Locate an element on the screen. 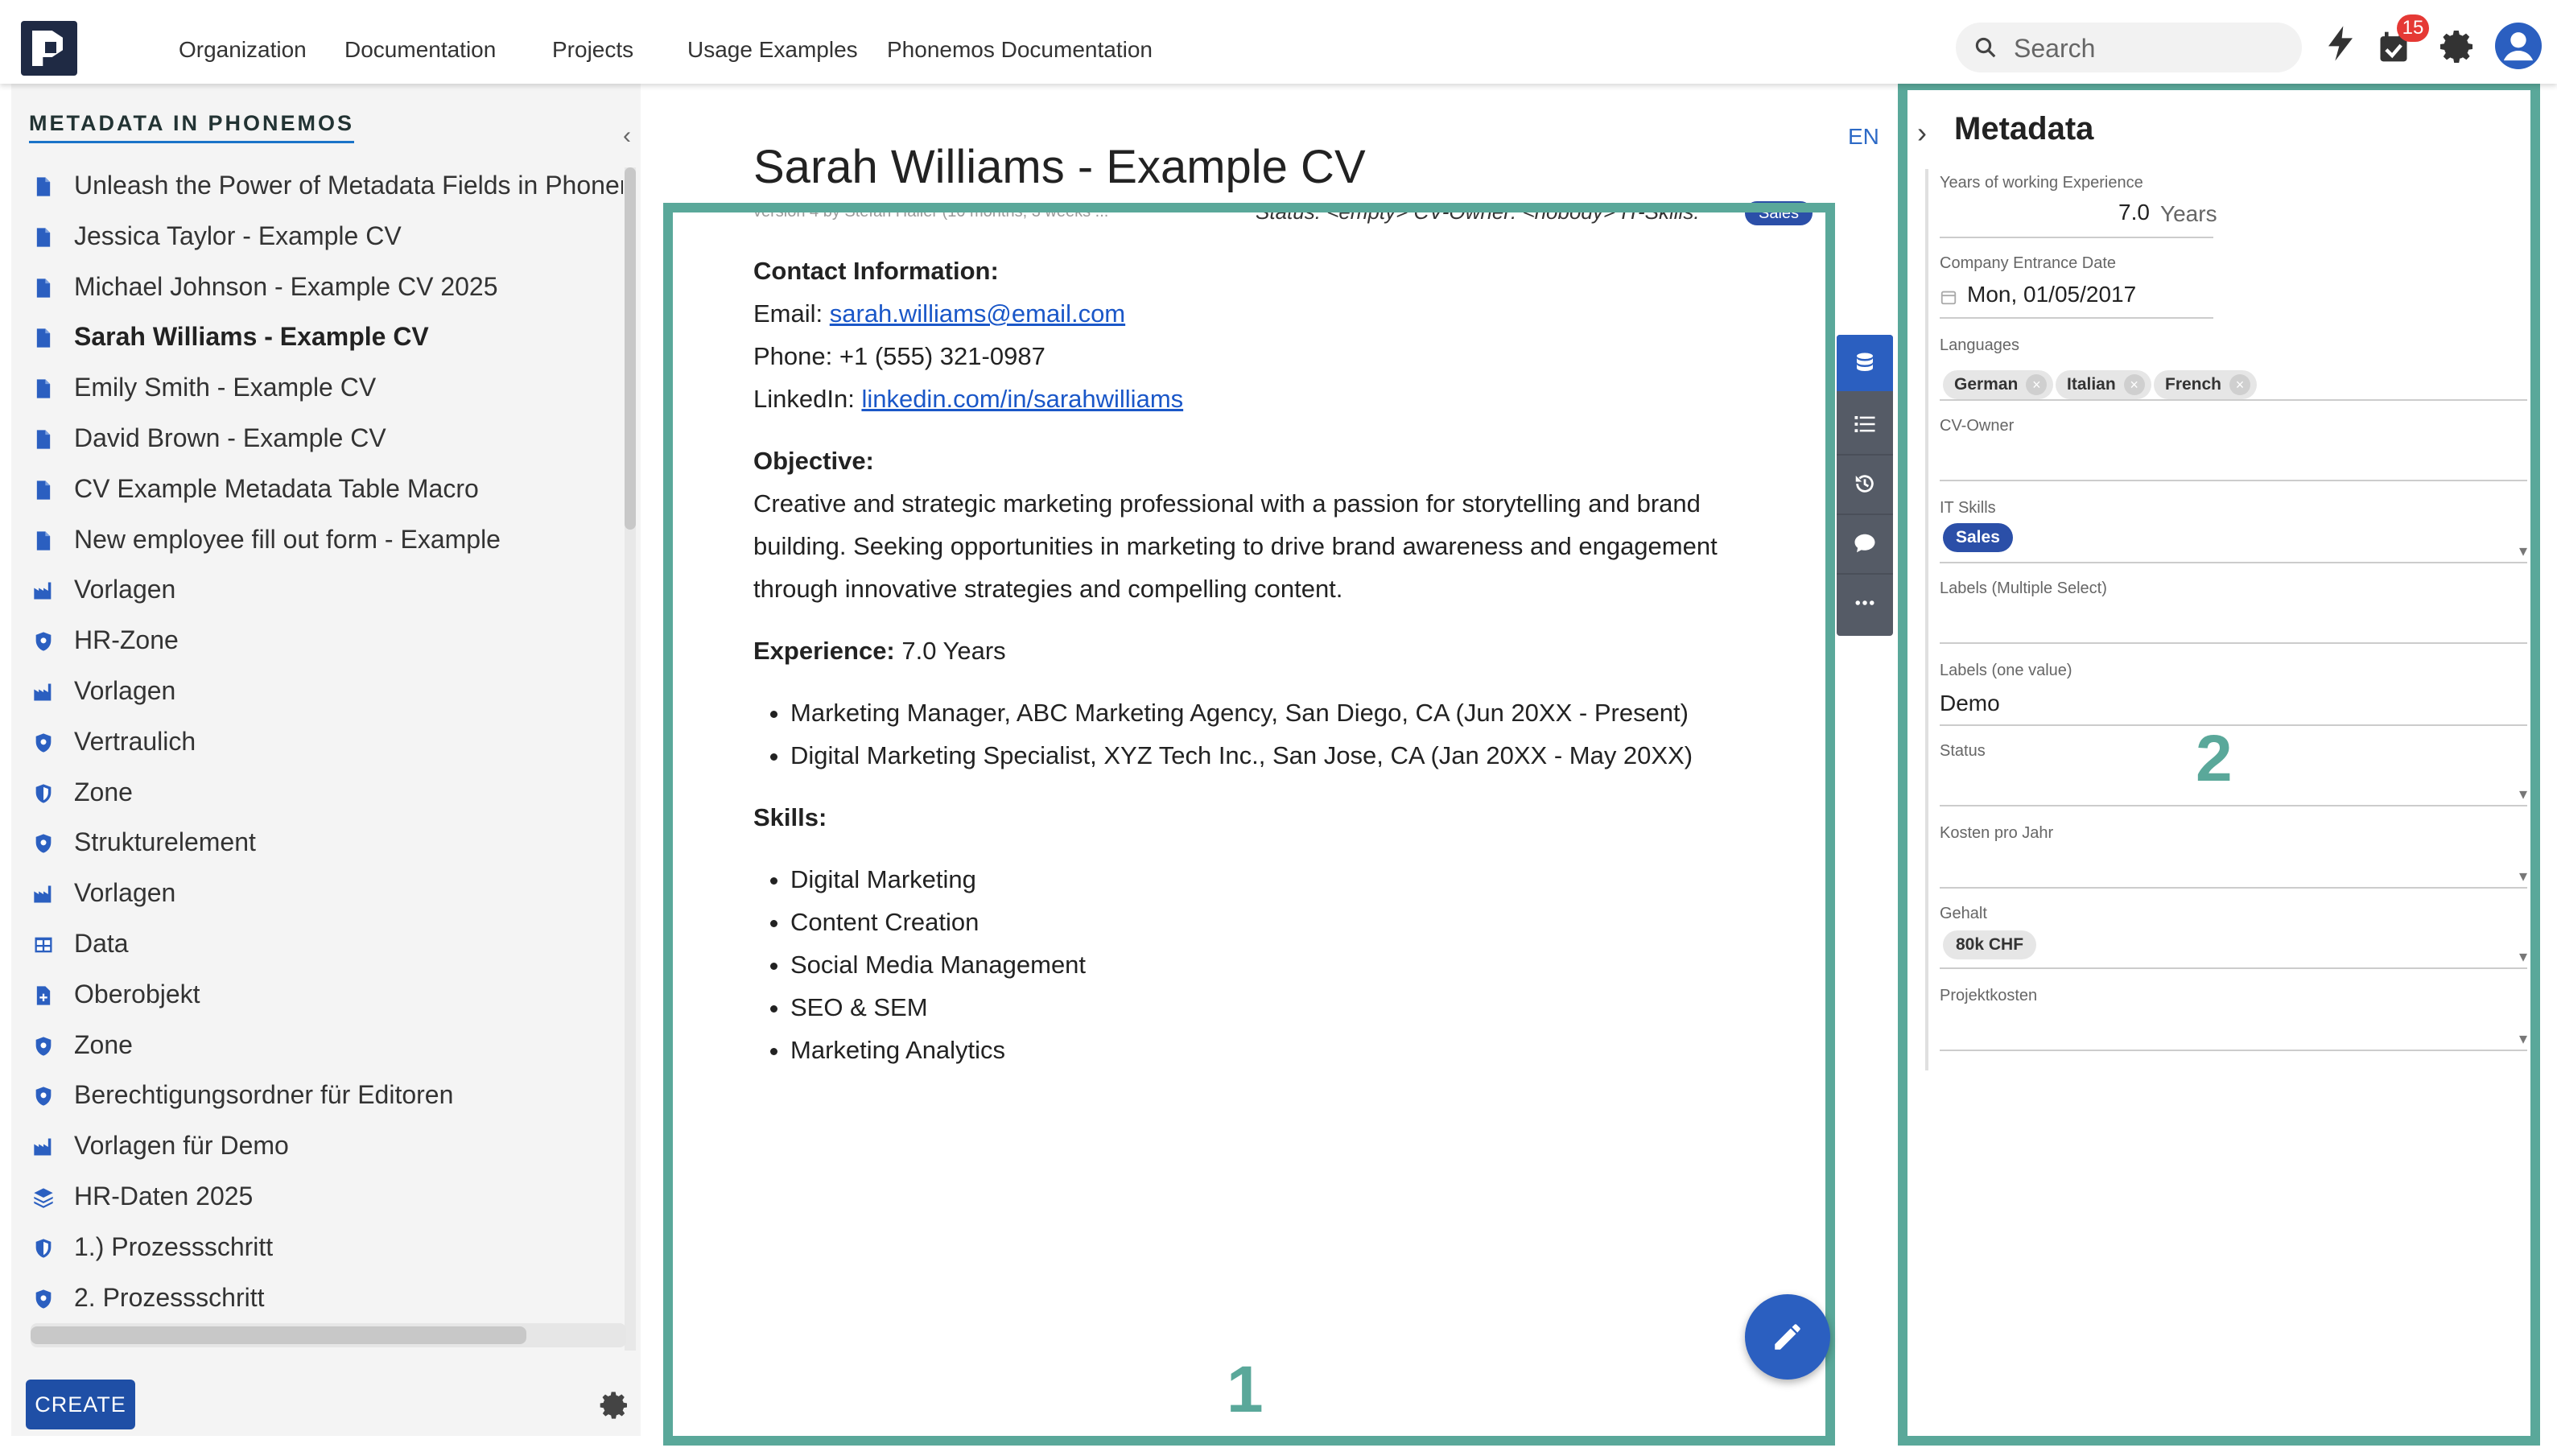  sidebar-item: David Brown - Example CV is located at coordinates (317, 439).